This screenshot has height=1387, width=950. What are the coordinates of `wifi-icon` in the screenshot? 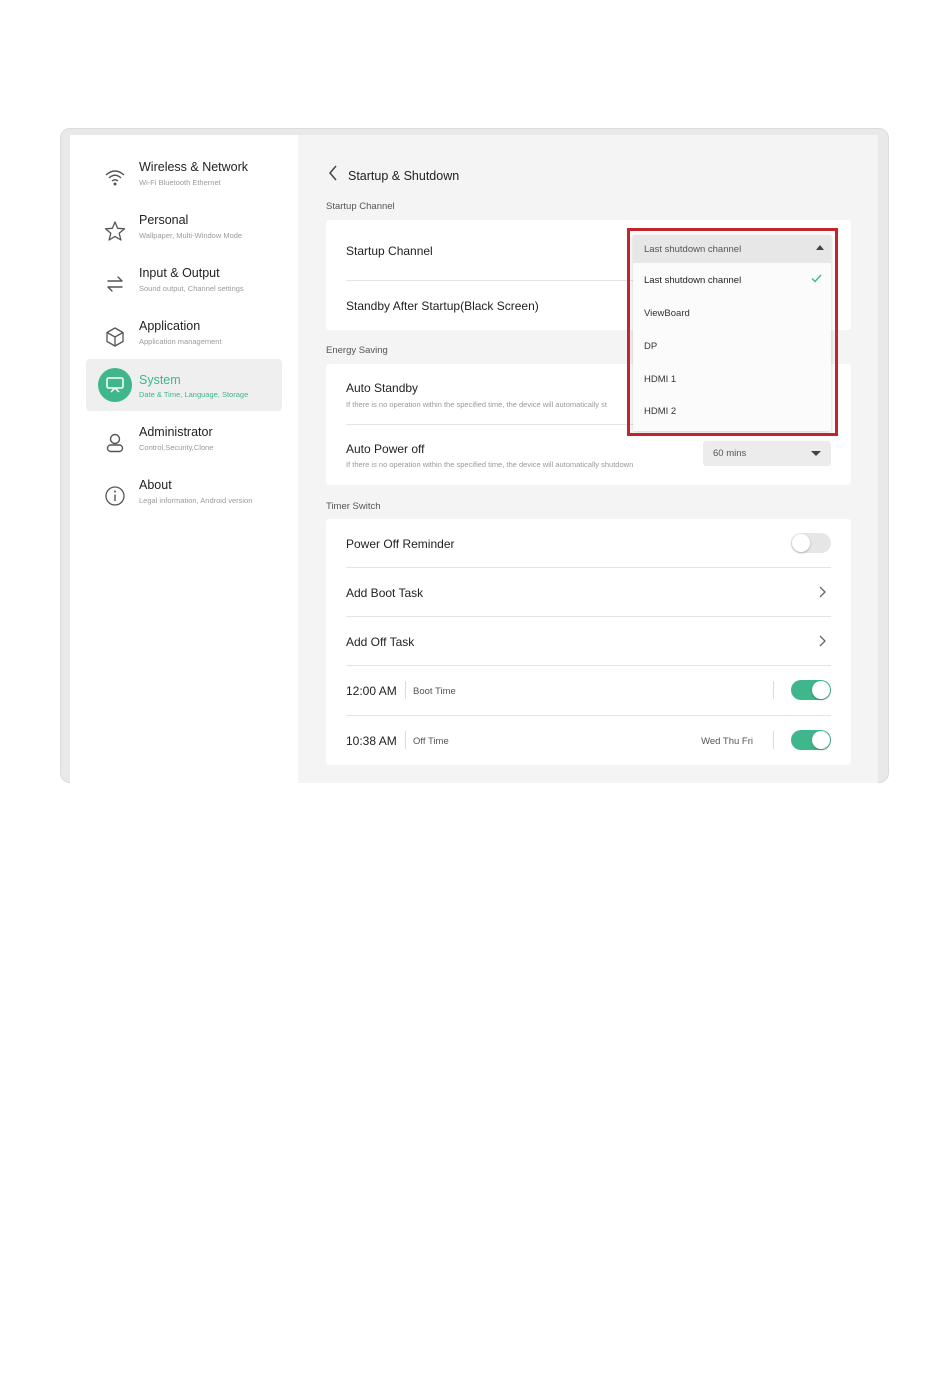 It's located at (115, 178).